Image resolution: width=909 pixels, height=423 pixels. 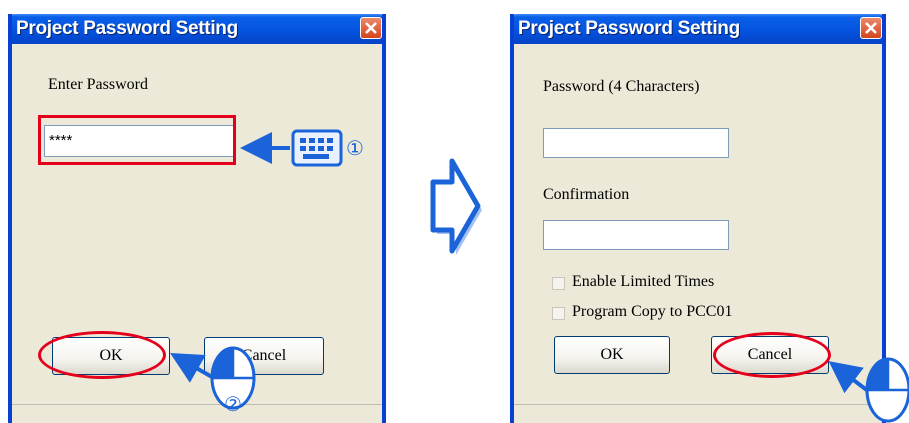 I want to click on keyboard-icon, so click(x=317, y=148).